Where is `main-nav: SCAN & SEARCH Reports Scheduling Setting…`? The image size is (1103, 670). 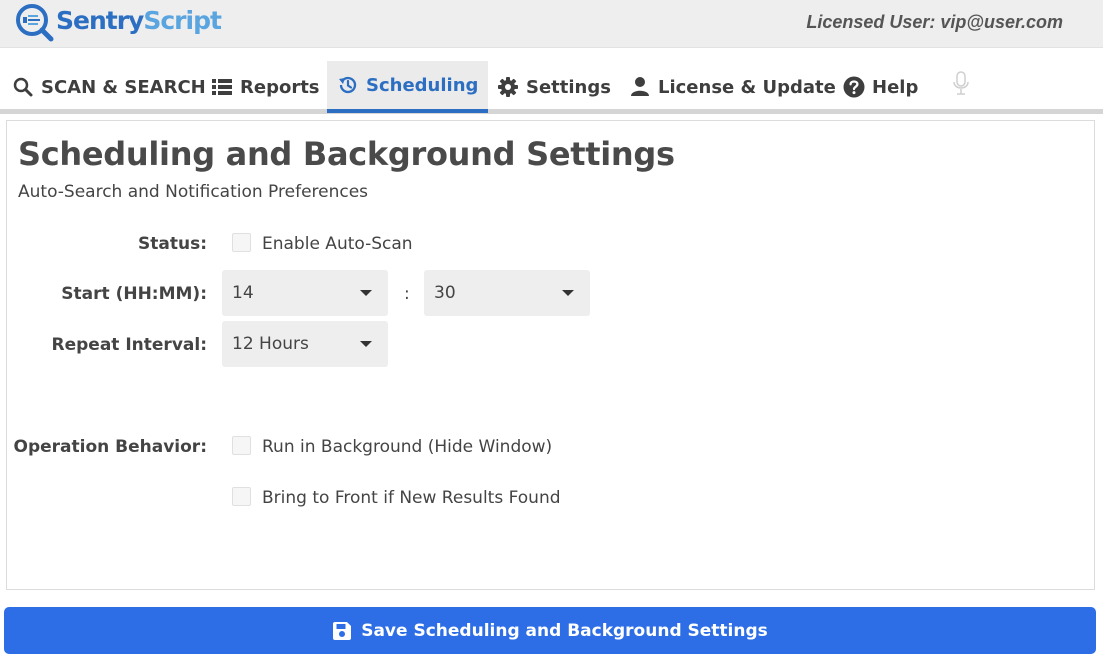 main-nav: SCAN & SEARCH Reports Scheduling Setting… is located at coordinates (551, 85).